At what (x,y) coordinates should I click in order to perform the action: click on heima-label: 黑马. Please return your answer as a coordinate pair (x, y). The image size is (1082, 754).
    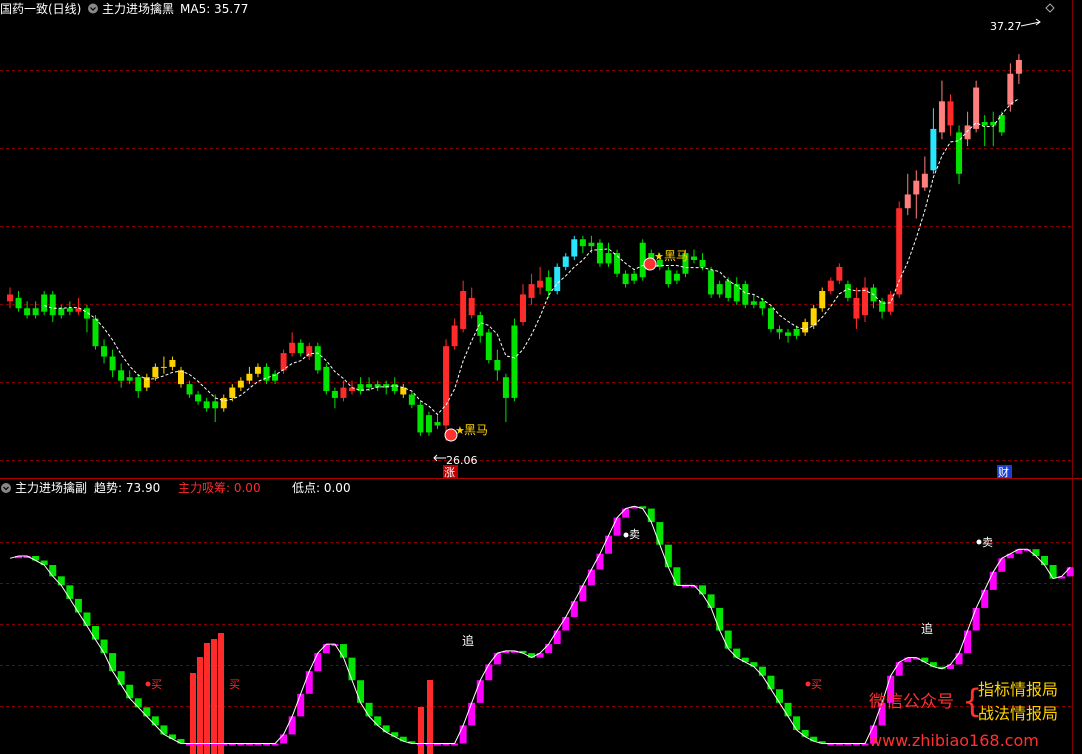
    Looking at the image, I should click on (476, 430).